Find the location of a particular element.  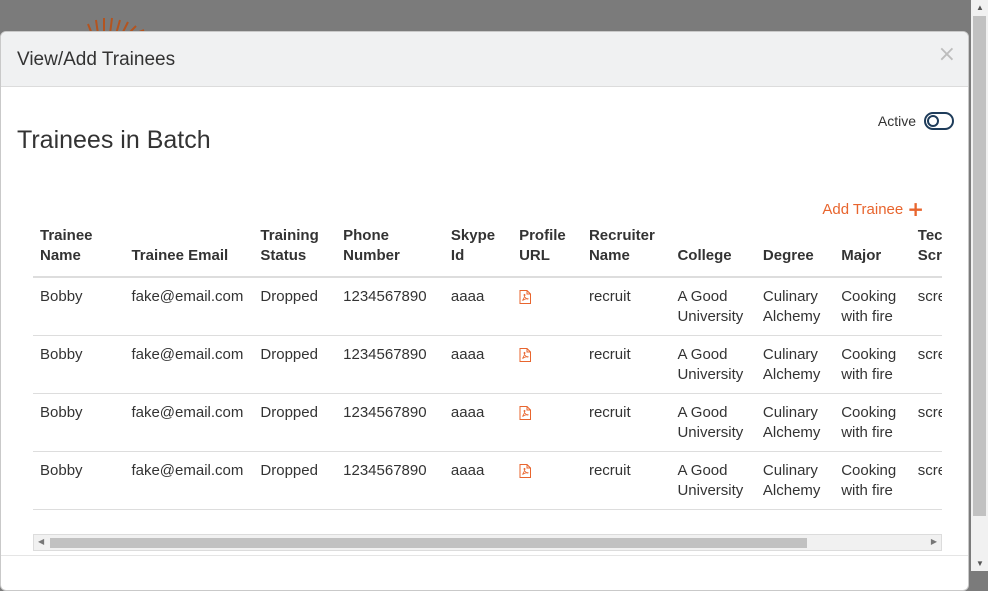

column-header: Training Status is located at coordinates (295, 250).